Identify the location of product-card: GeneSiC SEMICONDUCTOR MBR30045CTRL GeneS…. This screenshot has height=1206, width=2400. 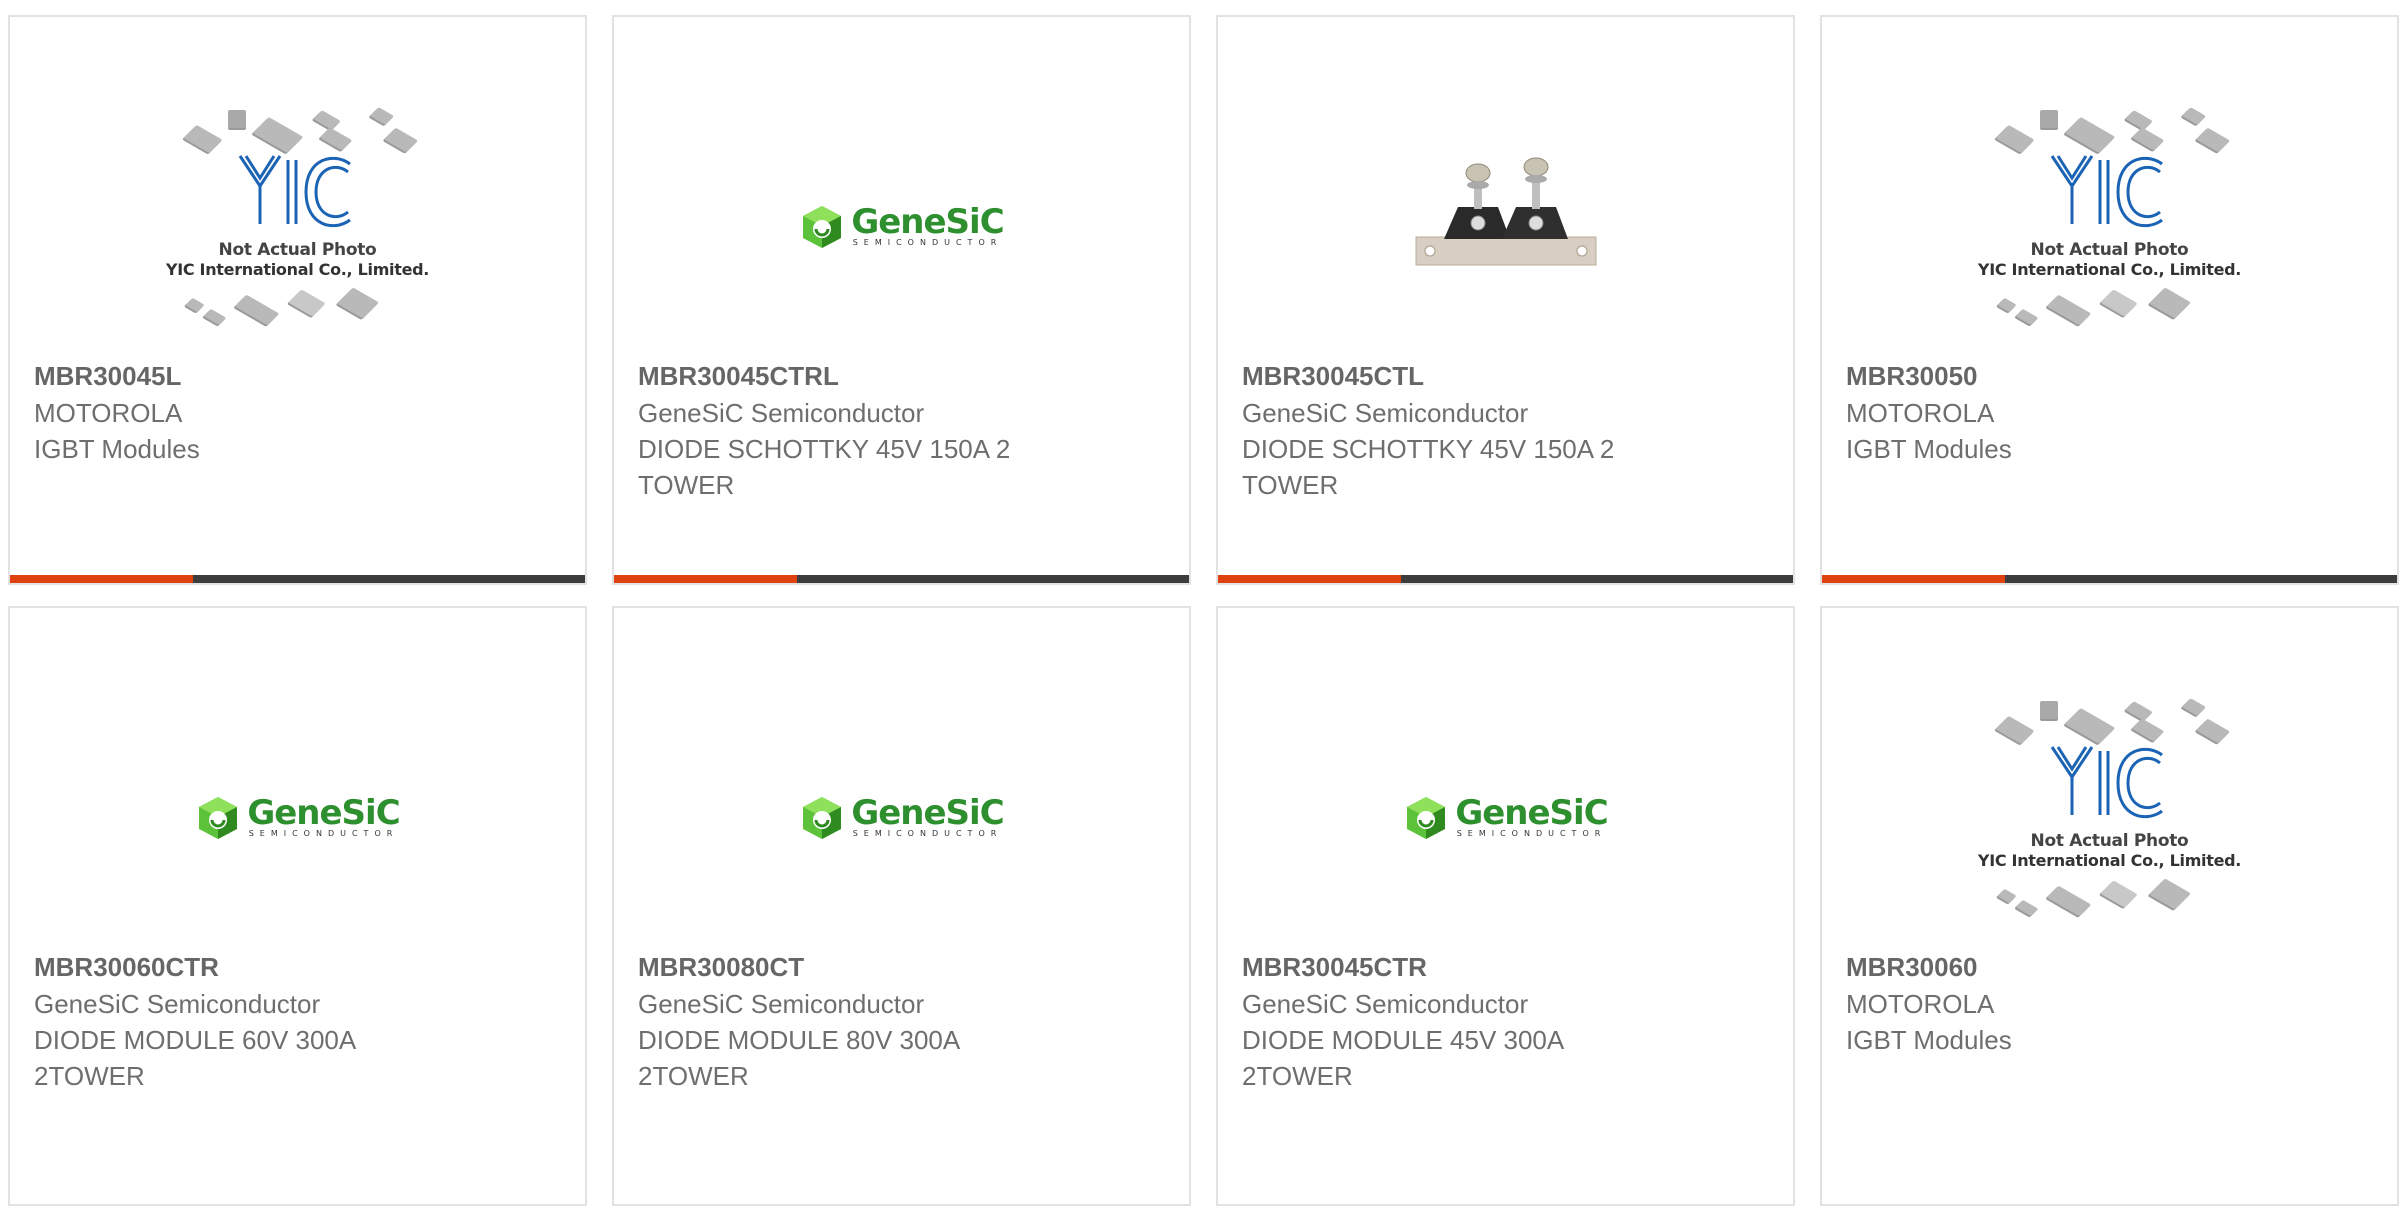
(901, 300).